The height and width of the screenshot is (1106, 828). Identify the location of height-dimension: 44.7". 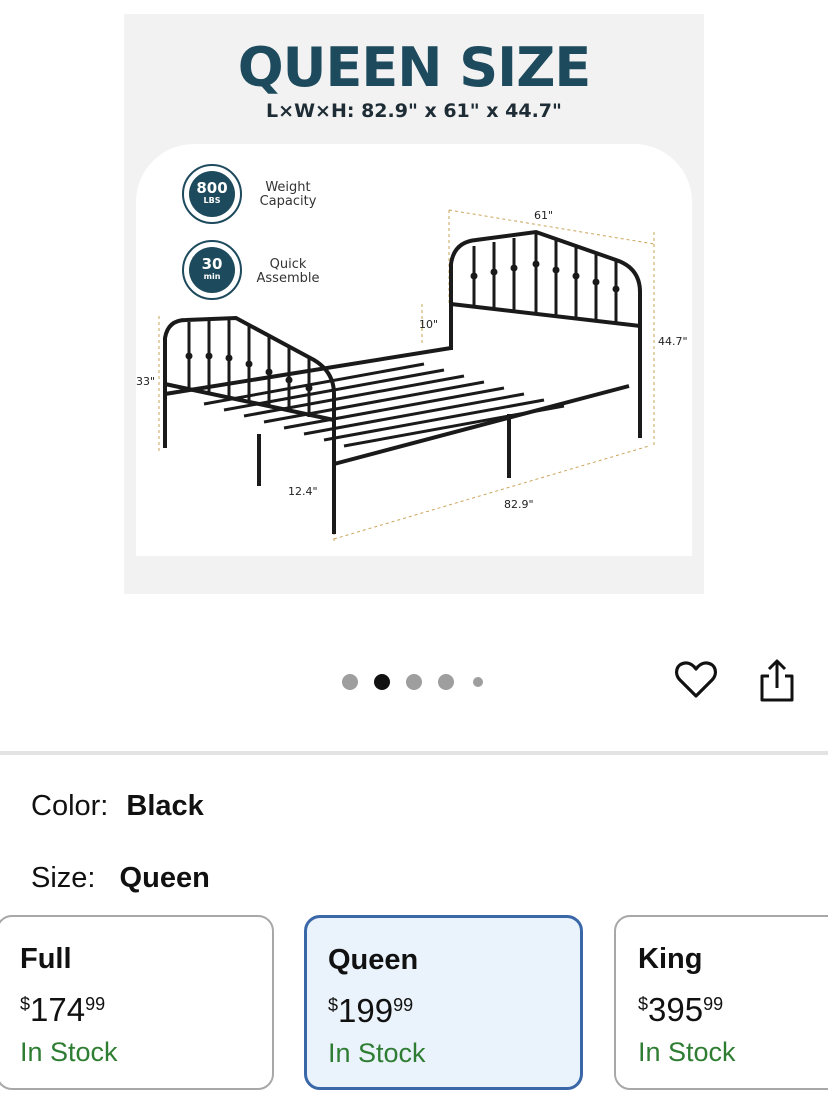
(673, 341).